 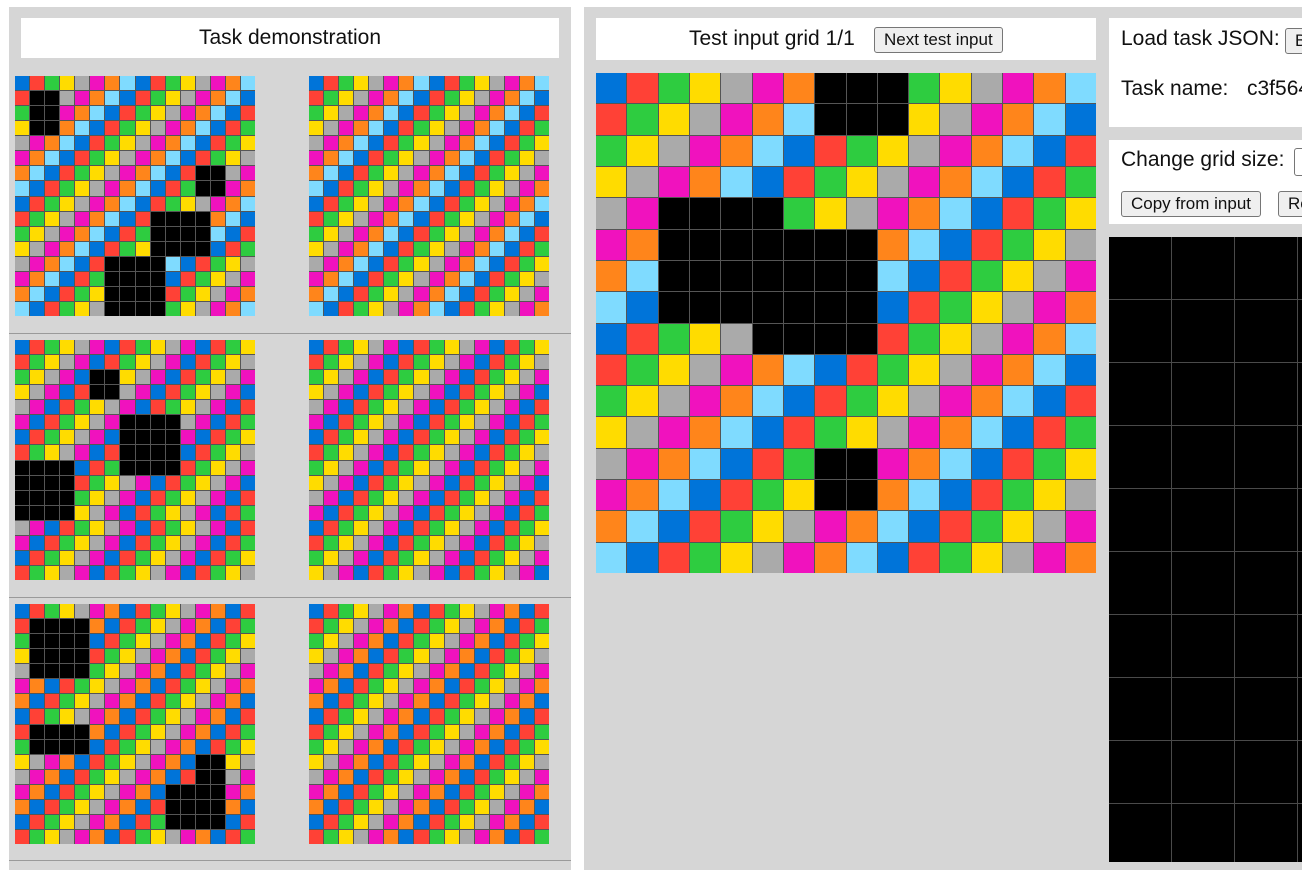 I want to click on browse-button: B, so click(x=1293, y=41).